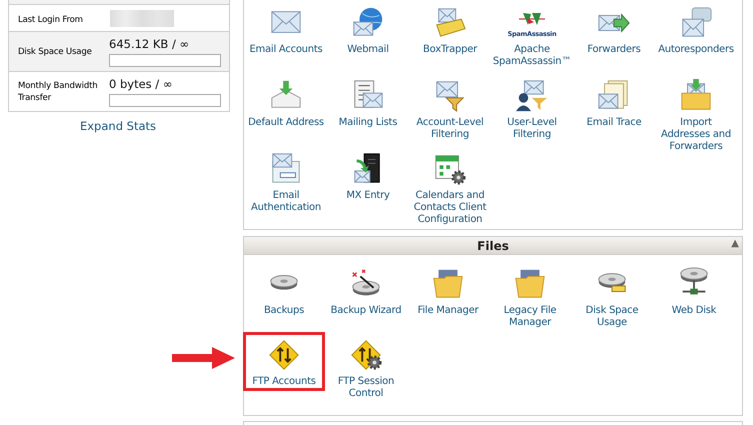 Image resolution: width=753 pixels, height=425 pixels. What do you see at coordinates (51, 19) in the screenshot?
I see `stat-label: Last Login From` at bounding box center [51, 19].